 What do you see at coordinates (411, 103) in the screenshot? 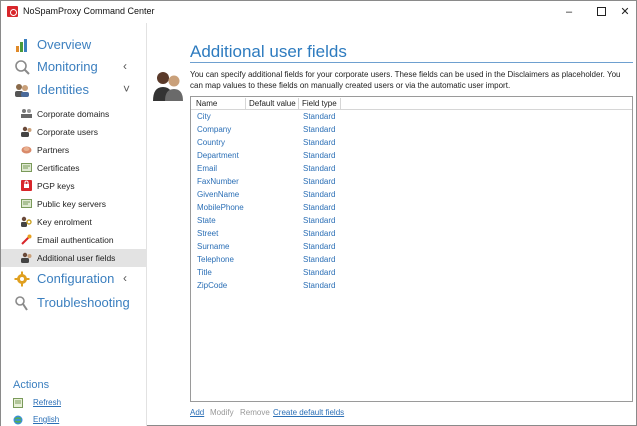
I see `table-header: Name Default value Field type` at bounding box center [411, 103].